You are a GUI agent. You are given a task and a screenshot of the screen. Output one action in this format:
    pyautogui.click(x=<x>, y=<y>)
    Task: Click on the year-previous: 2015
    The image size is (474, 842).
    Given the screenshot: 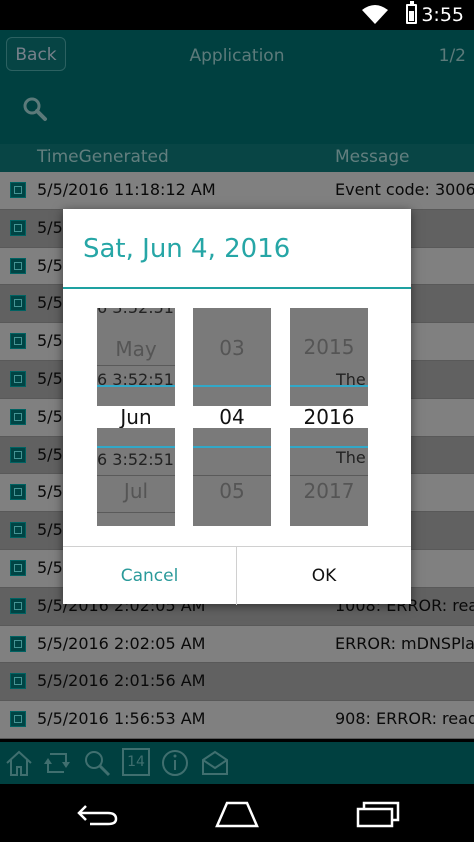 What is the action you would take?
    pyautogui.click(x=329, y=347)
    